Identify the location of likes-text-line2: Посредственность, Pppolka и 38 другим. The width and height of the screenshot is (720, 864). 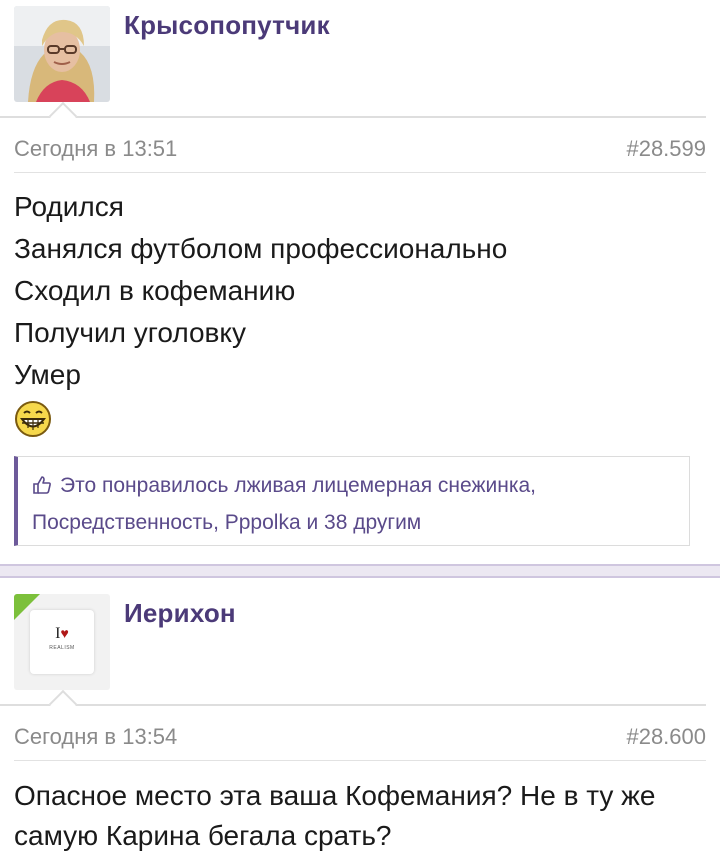
(360, 523).